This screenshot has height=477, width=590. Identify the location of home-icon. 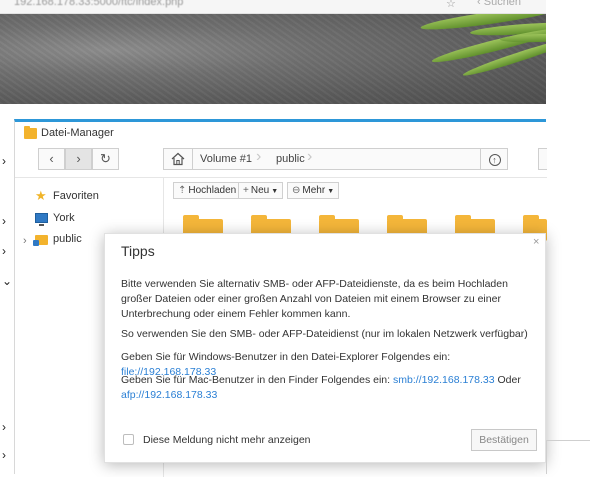
(178, 159).